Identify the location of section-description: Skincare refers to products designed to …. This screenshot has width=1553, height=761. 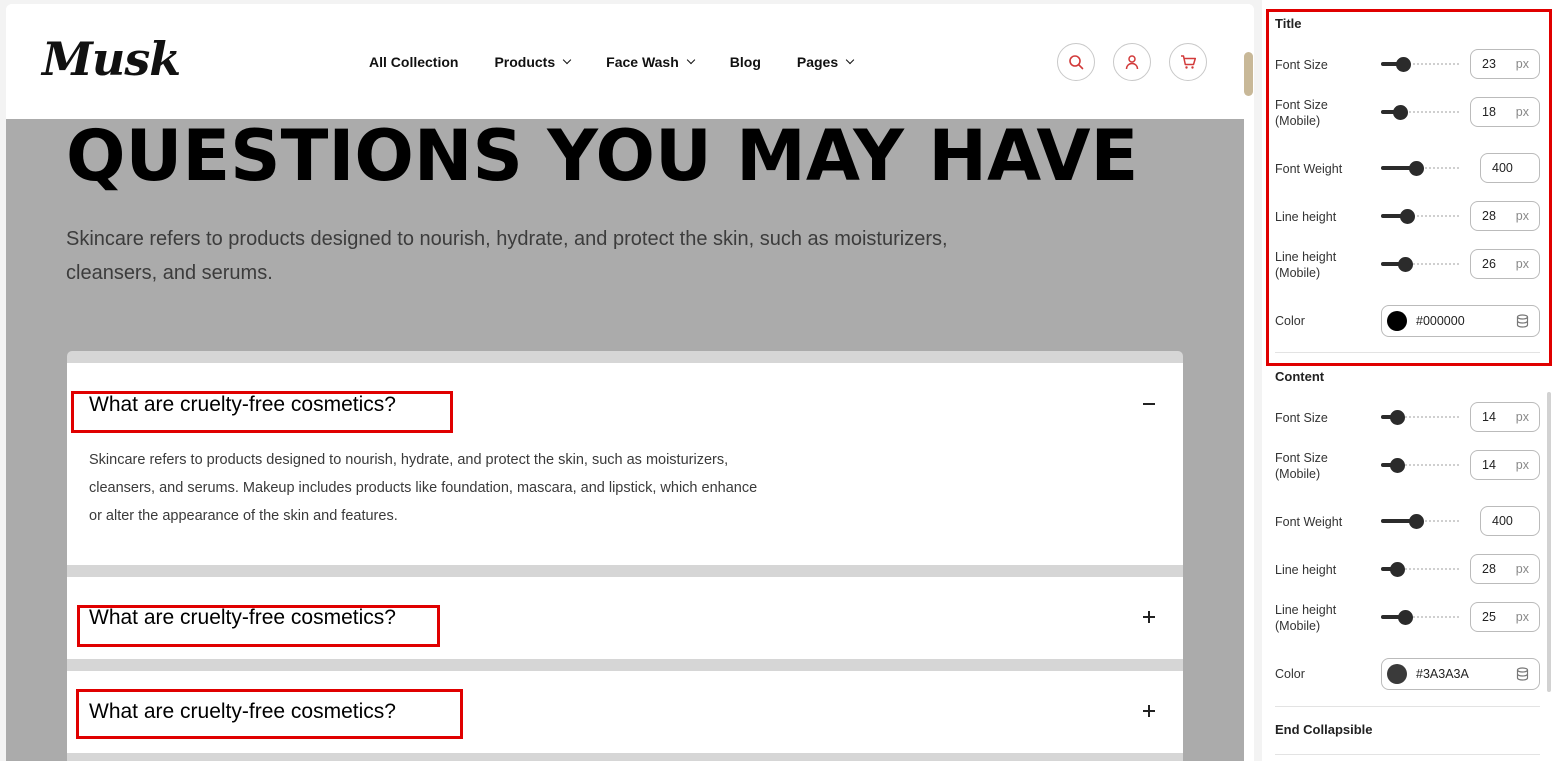
(507, 256).